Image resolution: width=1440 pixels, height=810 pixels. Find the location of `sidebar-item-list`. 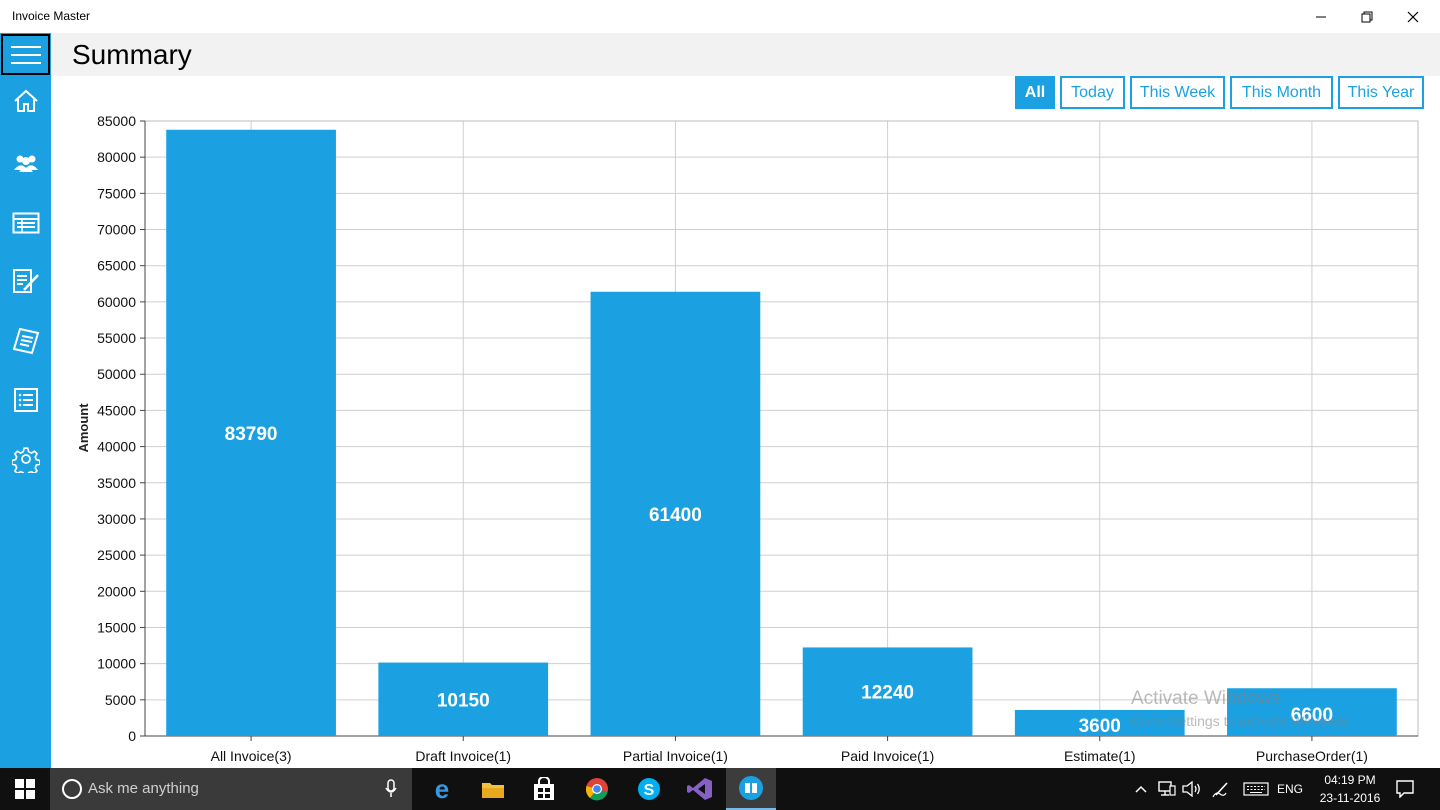

sidebar-item-list is located at coordinates (25, 400).